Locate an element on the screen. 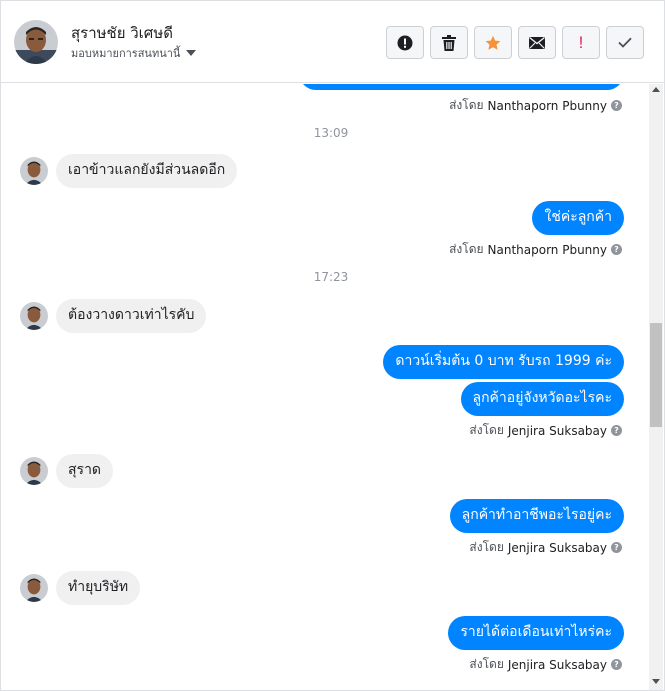 This screenshot has height=691, width=665. message-bubble: ใช่ค่ะลูกค้า is located at coordinates (578, 218).